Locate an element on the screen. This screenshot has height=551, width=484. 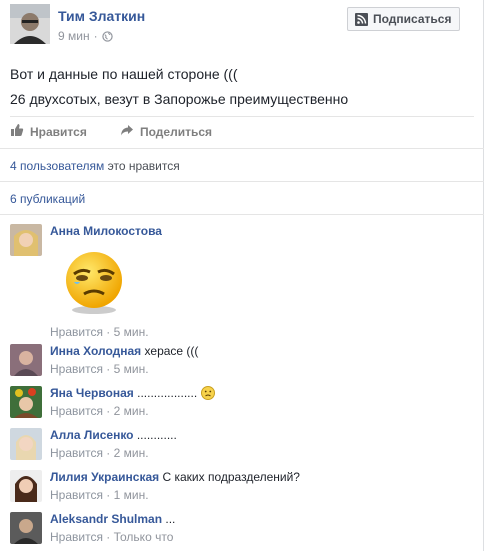
author-name: Тим Златкин is located at coordinates (101, 16).